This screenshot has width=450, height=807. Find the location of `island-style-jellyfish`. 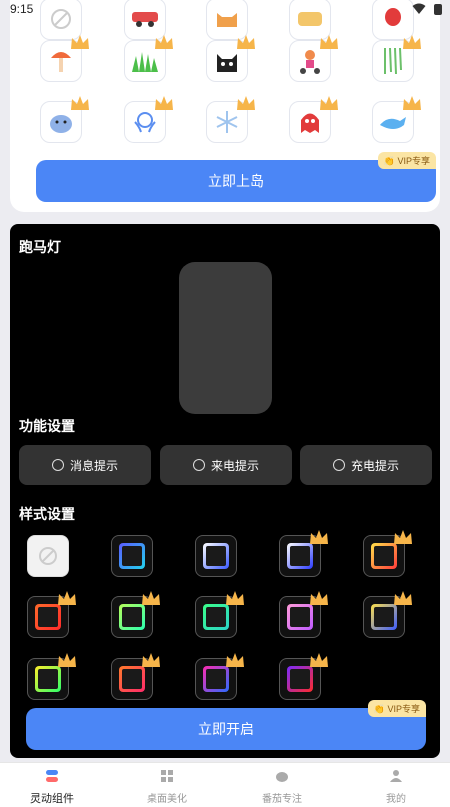

island-style-jellyfish is located at coordinates (148, 119).